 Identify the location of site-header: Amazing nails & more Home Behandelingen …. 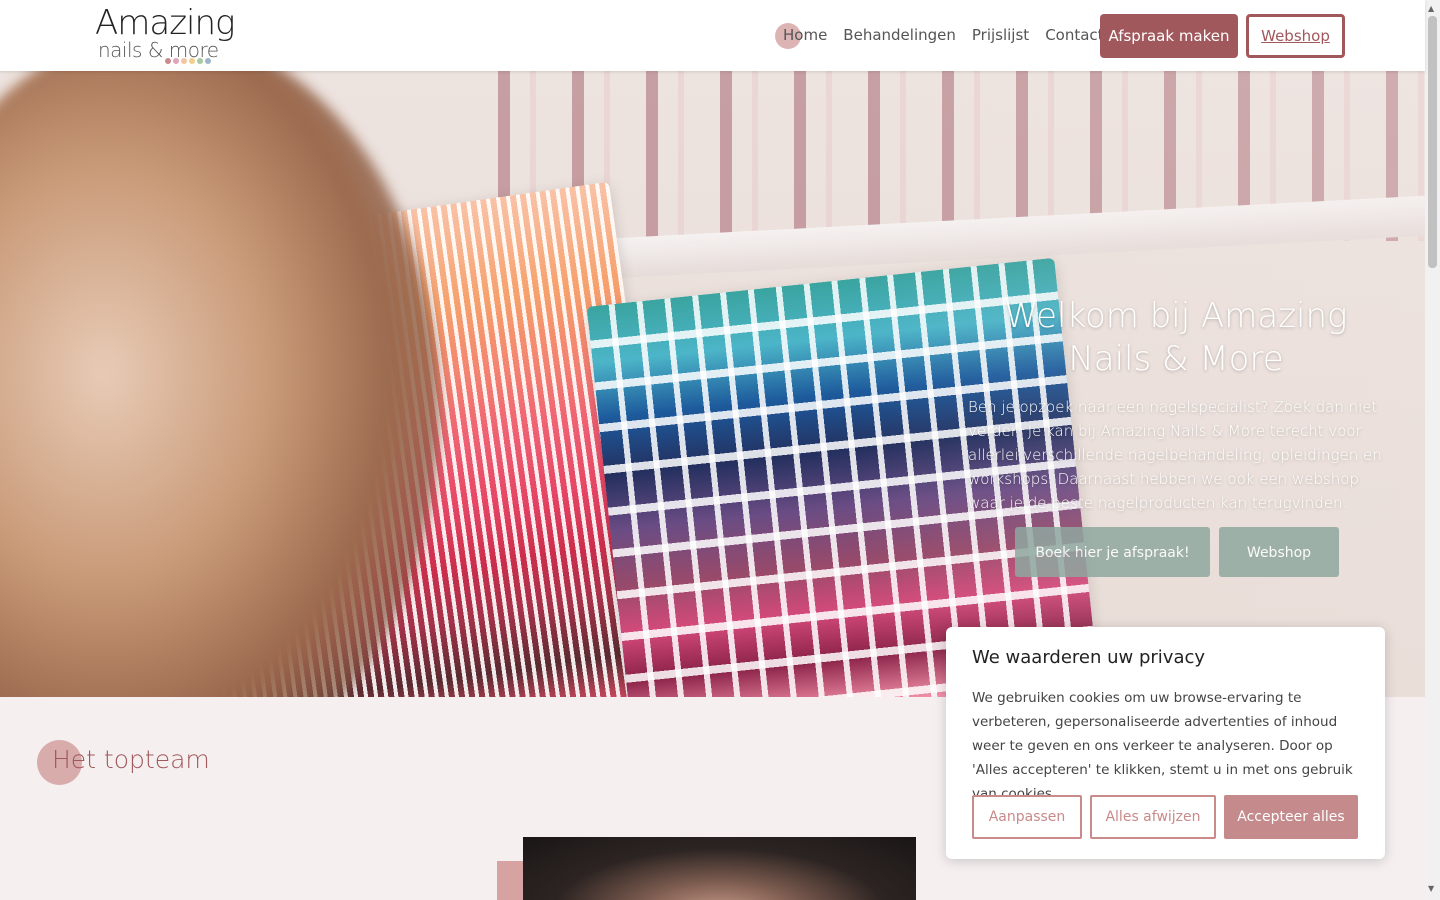
(712, 35).